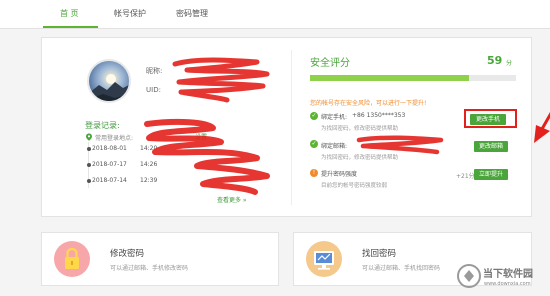  I want to click on bind-email-label: 绑定邮箱:, so click(334, 146).